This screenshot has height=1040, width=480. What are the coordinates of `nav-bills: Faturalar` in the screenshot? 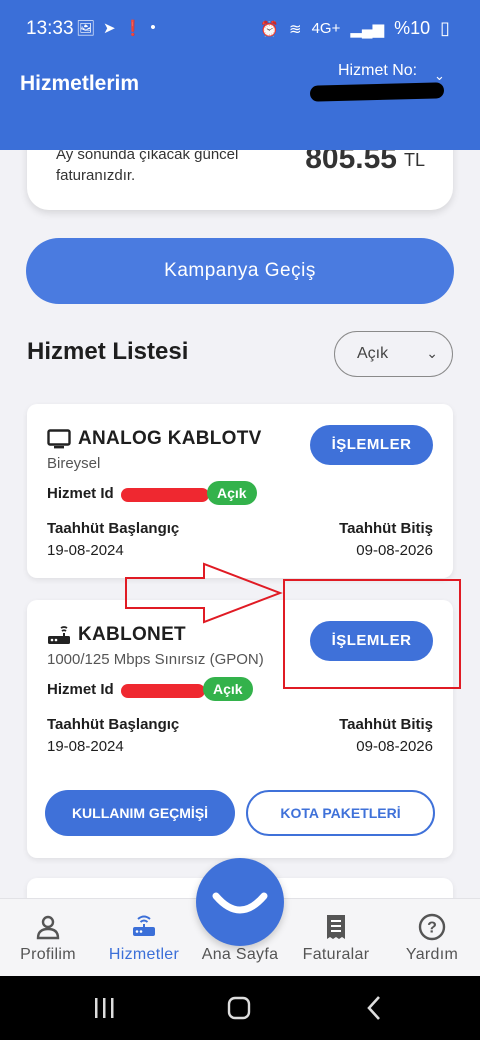 It's located at (336, 938).